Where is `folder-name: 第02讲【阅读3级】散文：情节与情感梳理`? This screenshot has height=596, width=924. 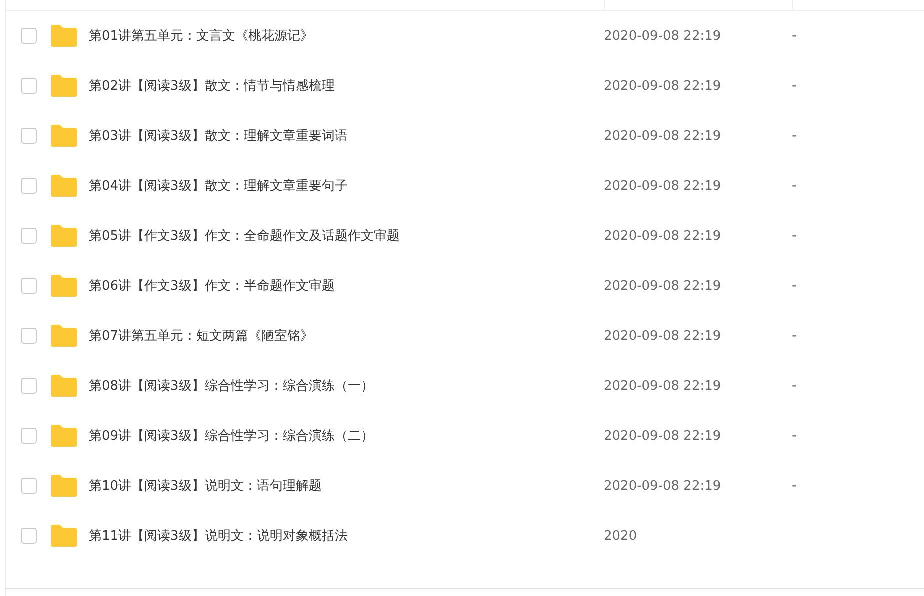
folder-name: 第02讲【阅读3级】散文：情节与情感梳理 is located at coordinates (346, 86).